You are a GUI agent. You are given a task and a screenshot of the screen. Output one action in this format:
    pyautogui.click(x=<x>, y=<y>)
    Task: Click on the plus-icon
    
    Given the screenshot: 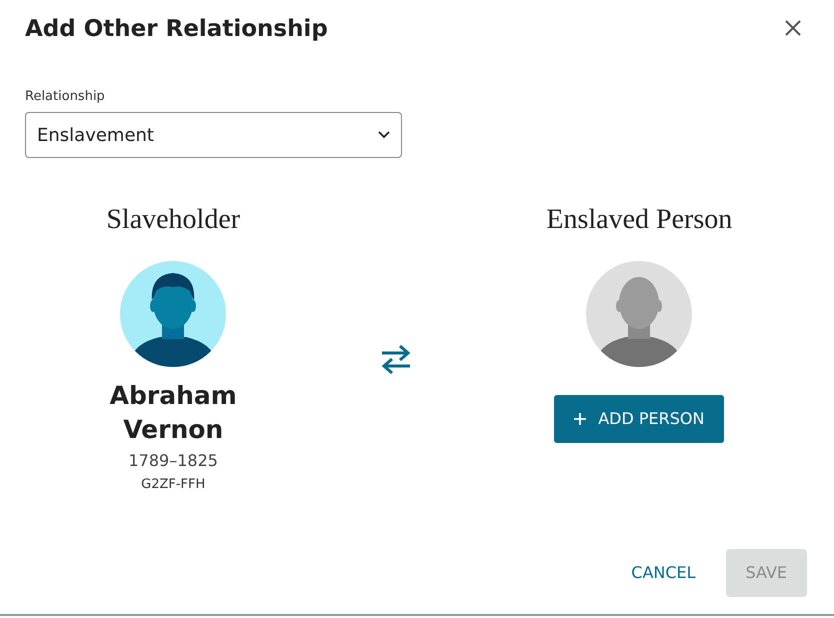 What is the action you would take?
    pyautogui.click(x=580, y=419)
    